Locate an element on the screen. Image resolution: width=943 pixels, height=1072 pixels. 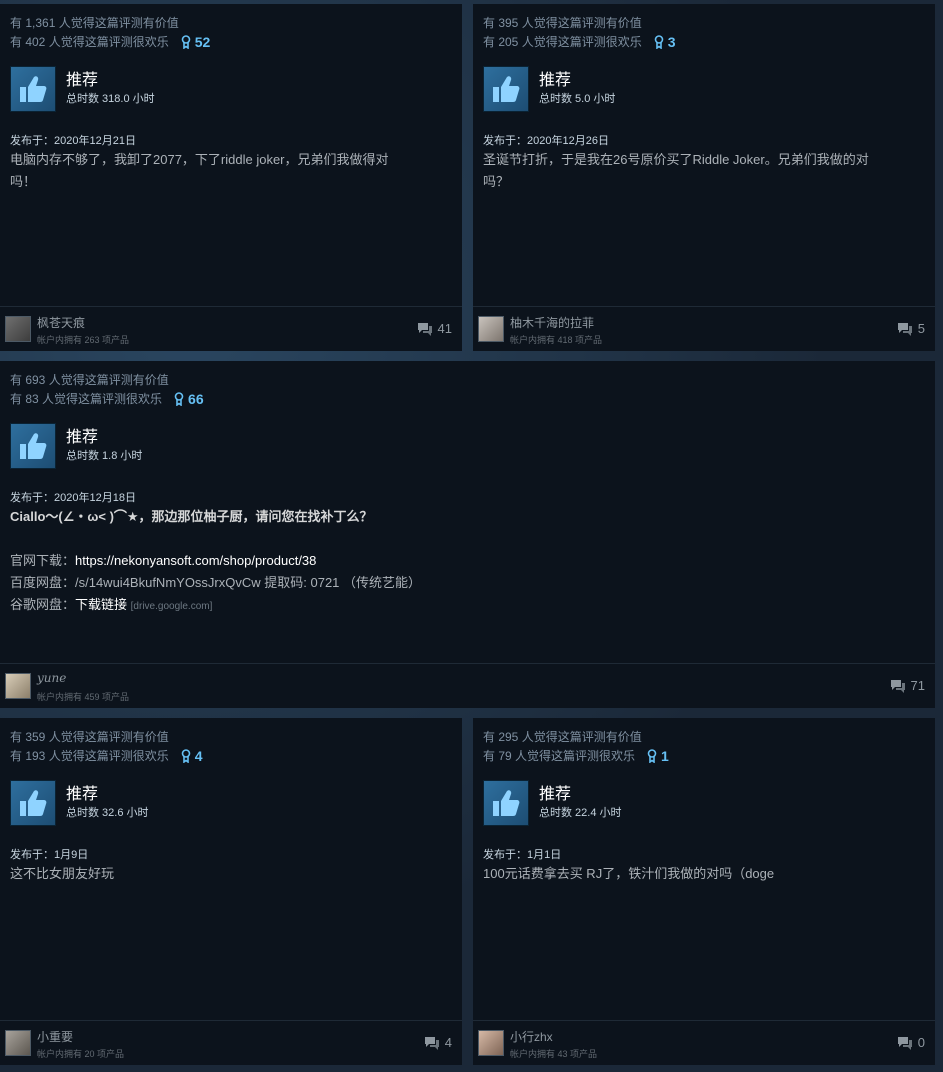
google-drive-link: 下载链接 is located at coordinates (101, 604).